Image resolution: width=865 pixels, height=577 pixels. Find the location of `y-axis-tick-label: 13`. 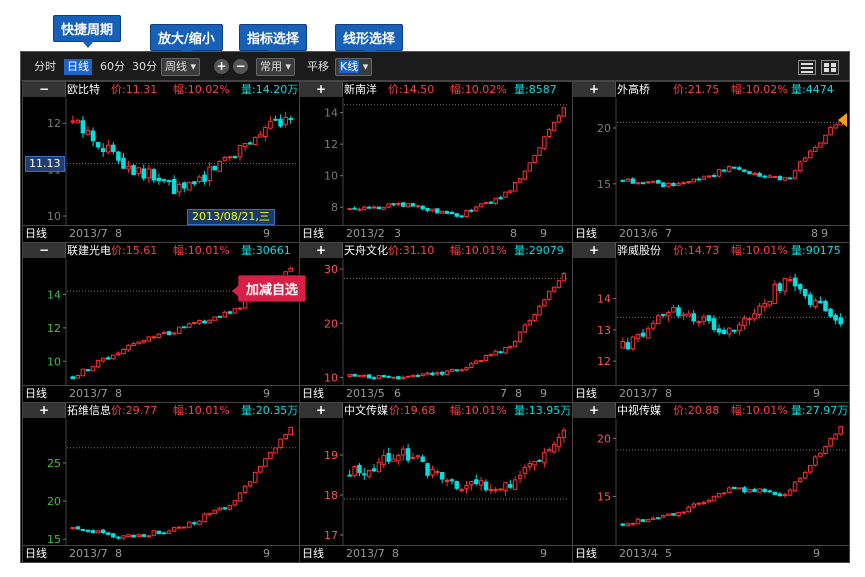

y-axis-tick-label: 13 is located at coordinates (604, 330).